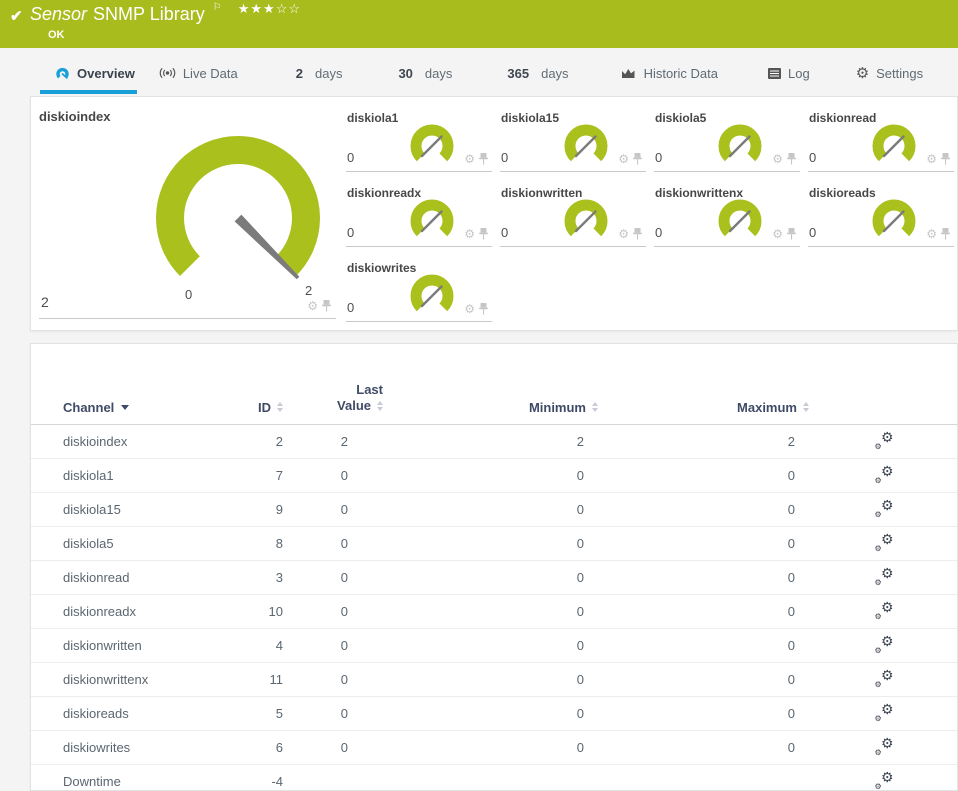 The width and height of the screenshot is (958, 791). What do you see at coordinates (537, 72) in the screenshot?
I see `tab-365-days: 365 days` at bounding box center [537, 72].